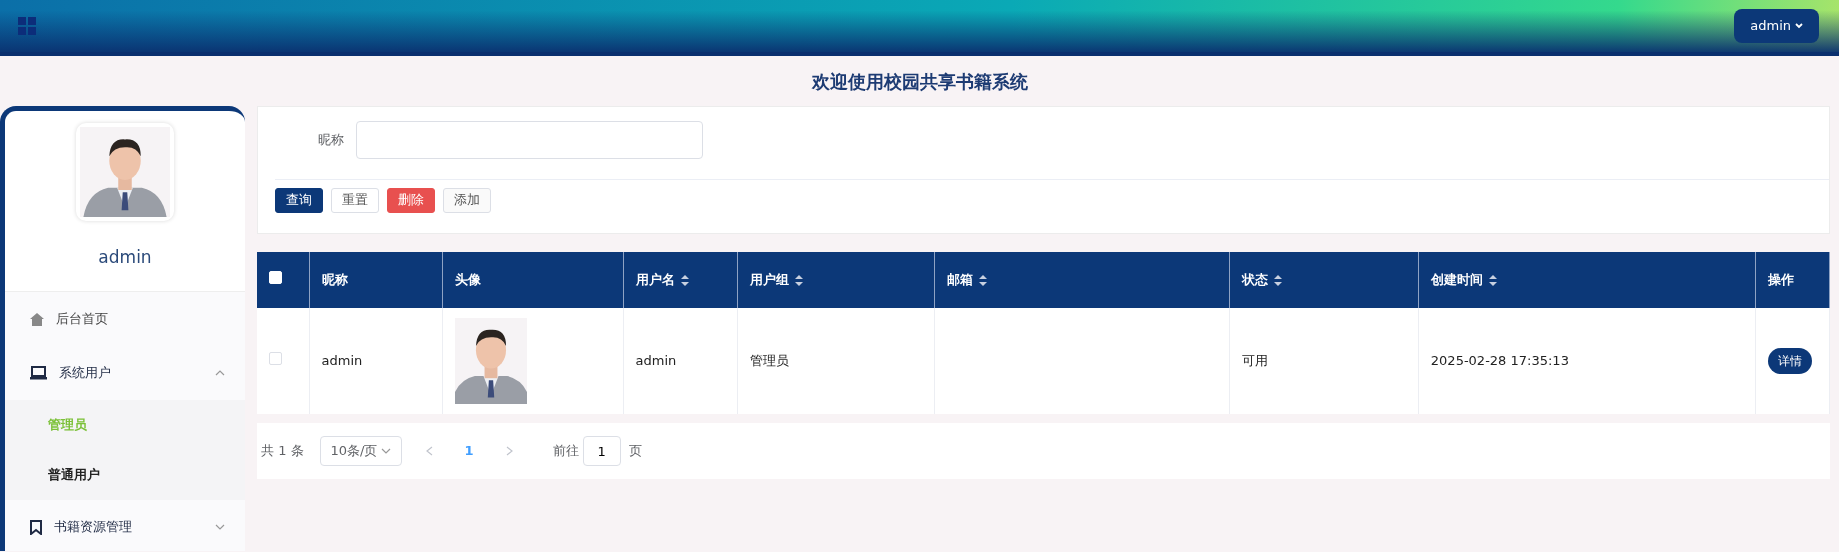 The width and height of the screenshot is (1839, 552). What do you see at coordinates (38, 373) in the screenshot?
I see `laptop-icon` at bounding box center [38, 373].